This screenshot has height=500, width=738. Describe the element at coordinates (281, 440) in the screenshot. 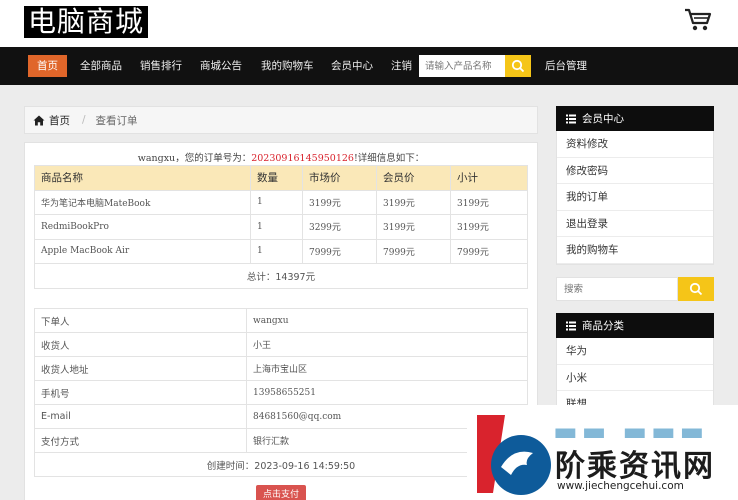

I see `info-row: 支付方式 银行汇款` at that location.